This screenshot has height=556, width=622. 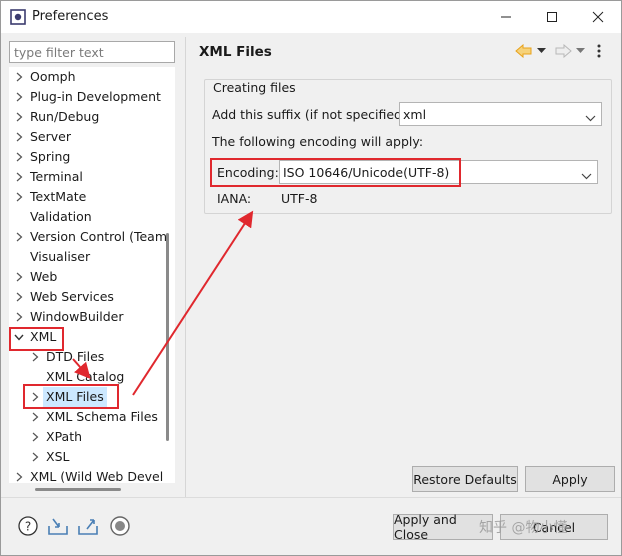 I want to click on annotation-arrows, so click(x=163, y=303).